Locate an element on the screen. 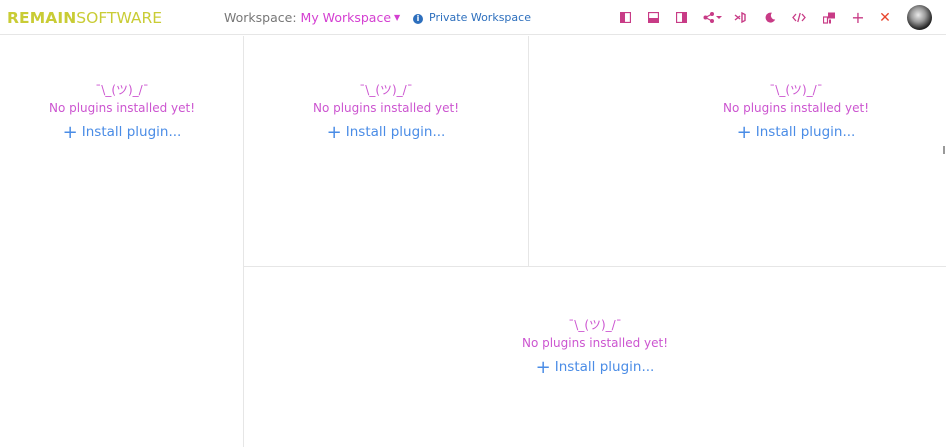 The image size is (946, 447). add-icon: + is located at coordinates (858, 18).